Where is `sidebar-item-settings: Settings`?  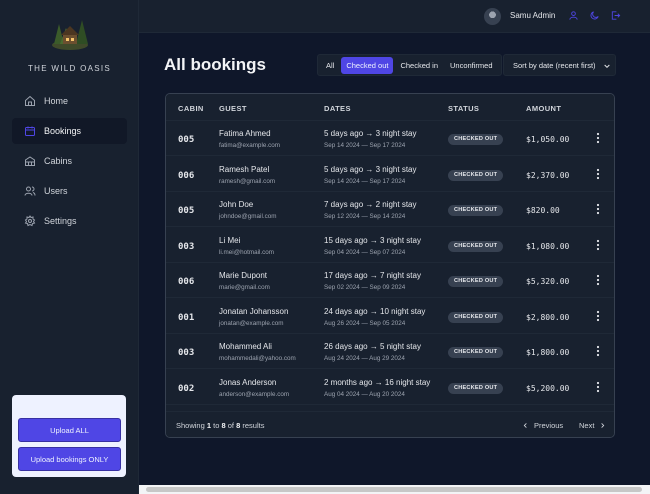 sidebar-item-settings: Settings is located at coordinates (69, 221).